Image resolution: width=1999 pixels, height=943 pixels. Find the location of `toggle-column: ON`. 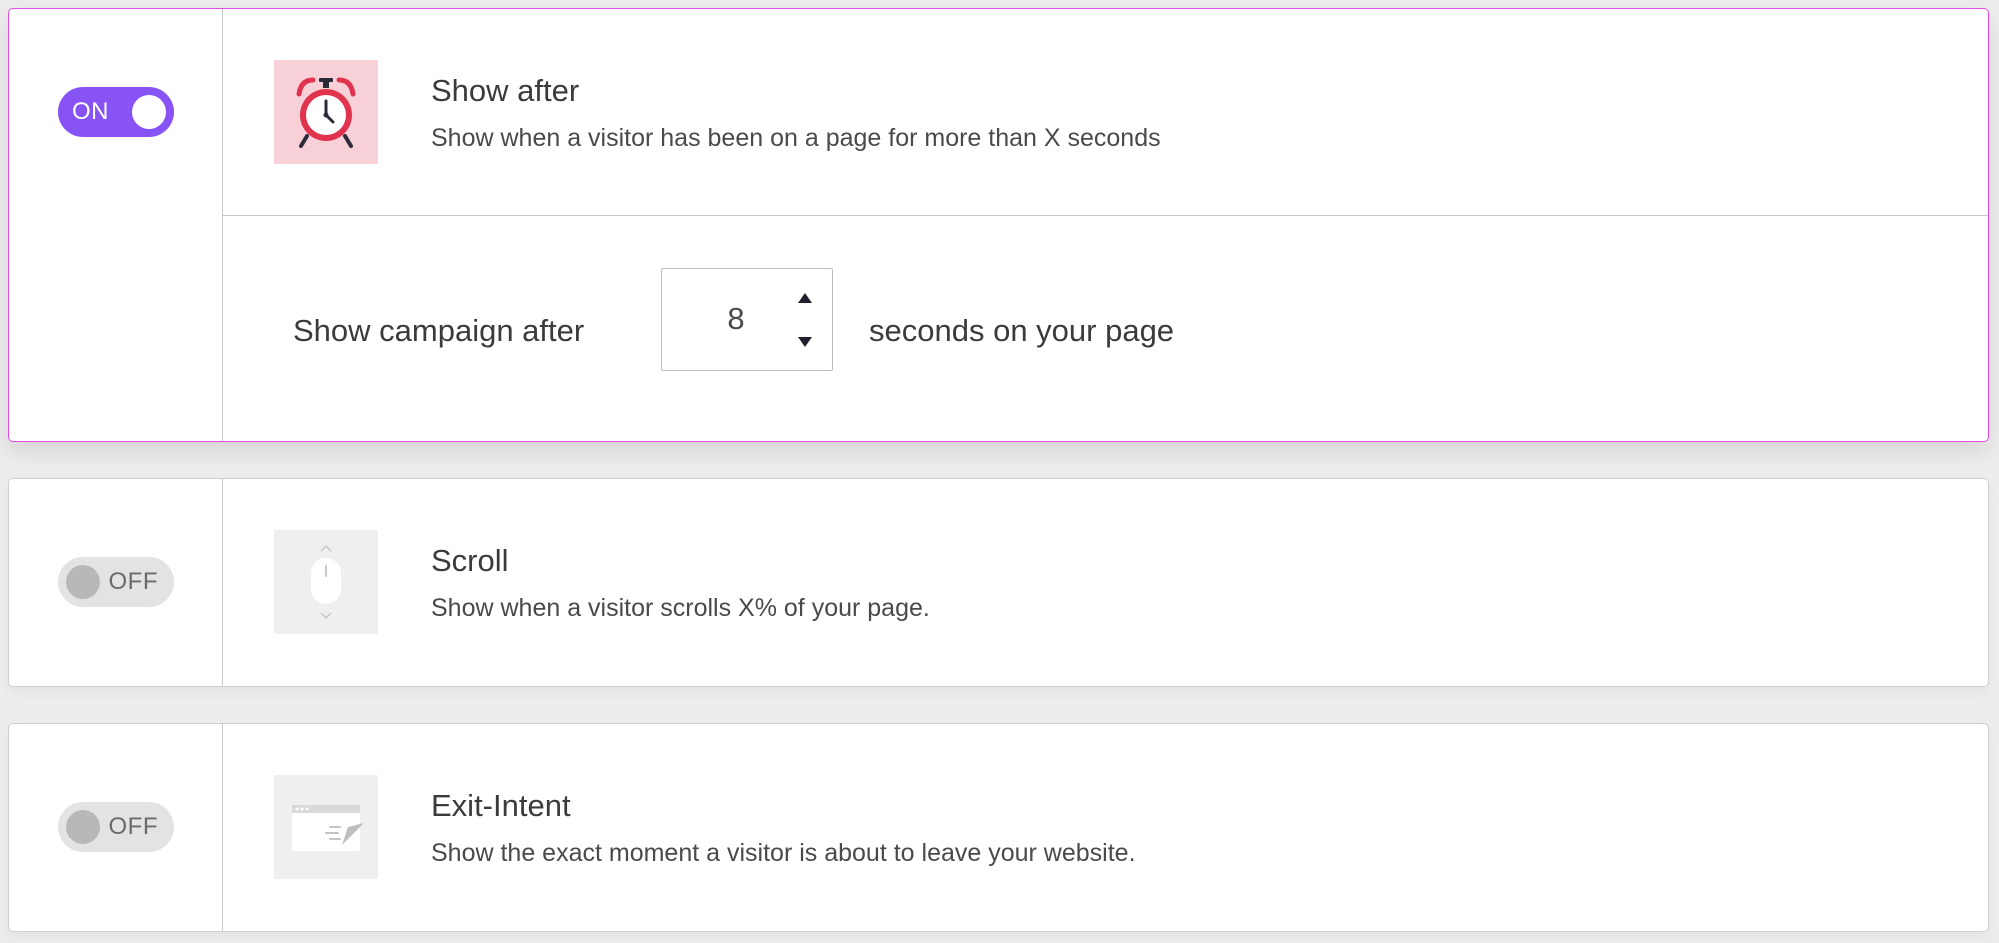

toggle-column: ON is located at coordinates (116, 225).